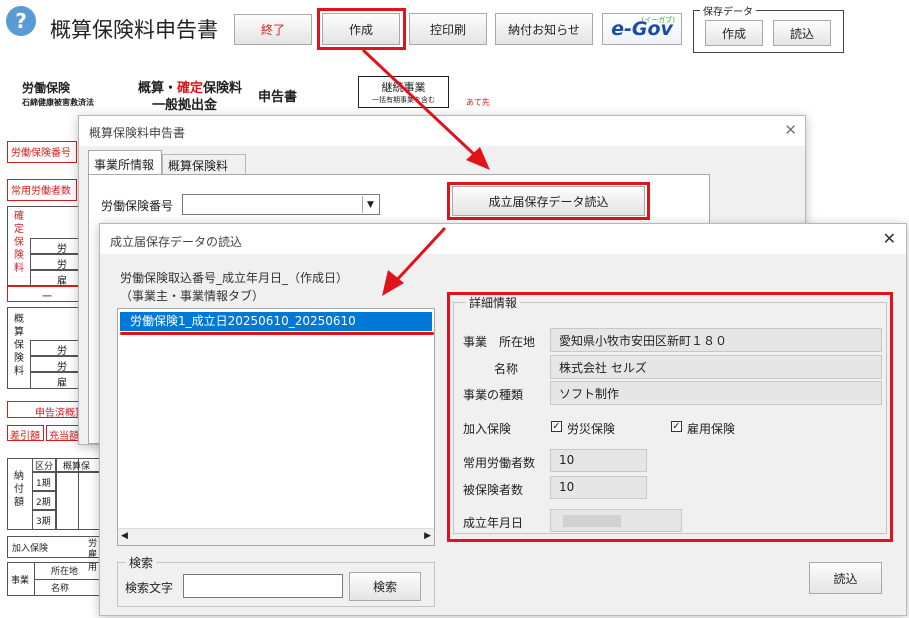 Image resolution: width=909 pixels, height=618 pixels. I want to click on insurance-number-select: ▼, so click(281, 204).